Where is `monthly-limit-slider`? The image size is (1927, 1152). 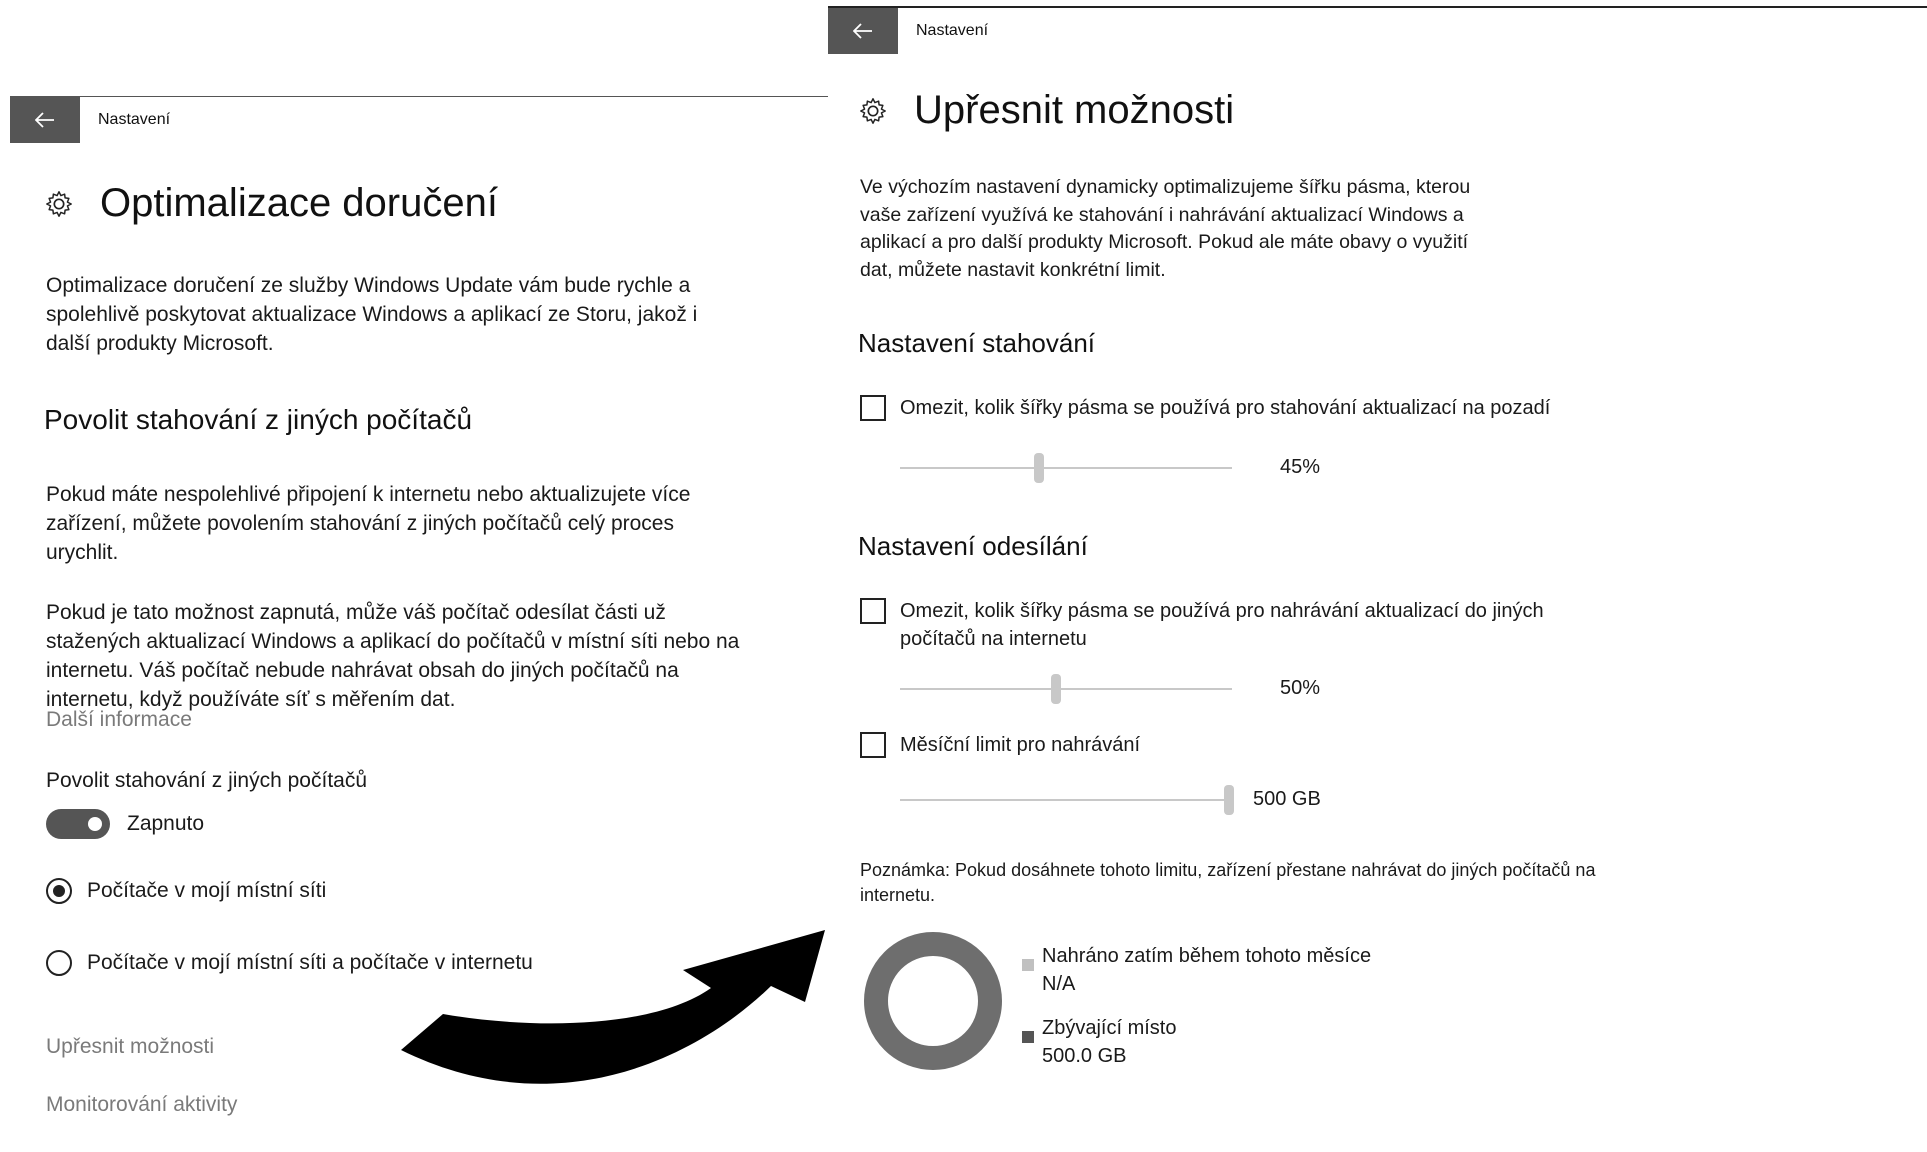
monthly-limit-slider is located at coordinates (1067, 800).